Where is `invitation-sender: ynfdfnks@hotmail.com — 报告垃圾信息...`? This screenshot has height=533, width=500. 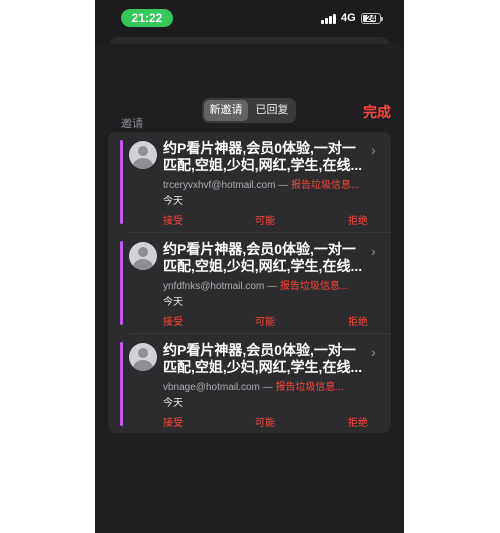 invitation-sender: ynfdfnks@hotmail.com — 报告垃圾信息... is located at coordinates (273, 284).